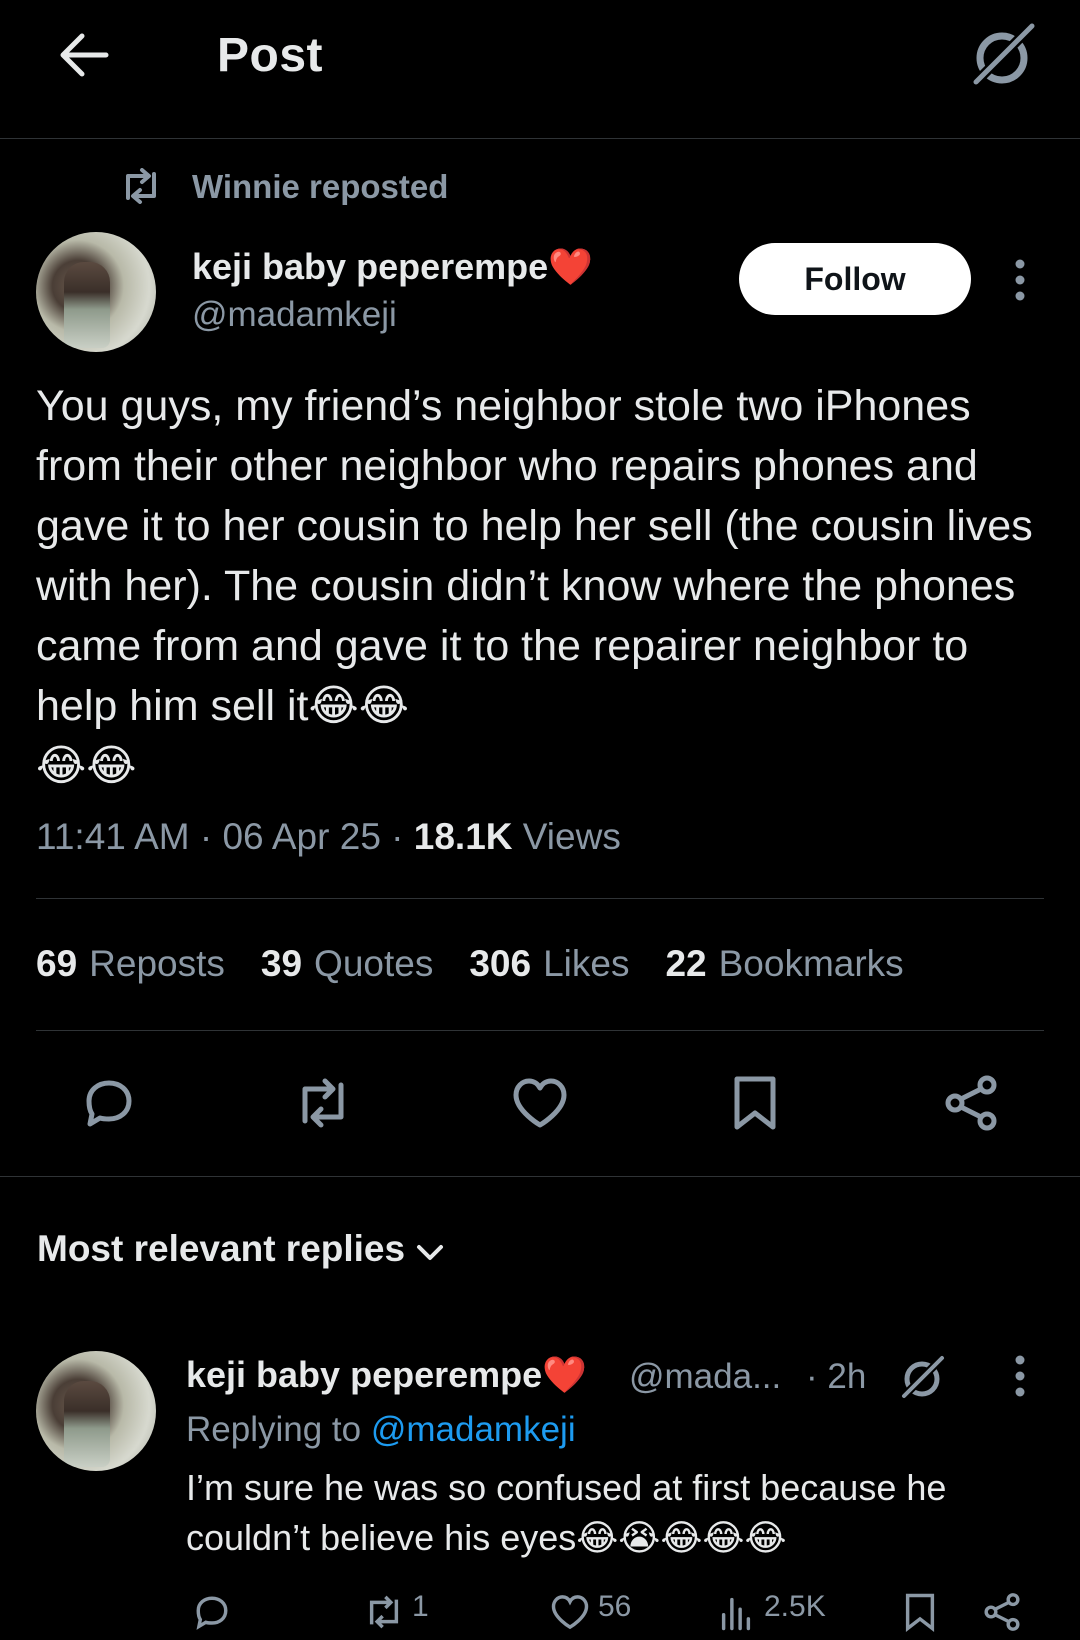  I want to click on reply-repost-button: 1, so click(395, 1615).